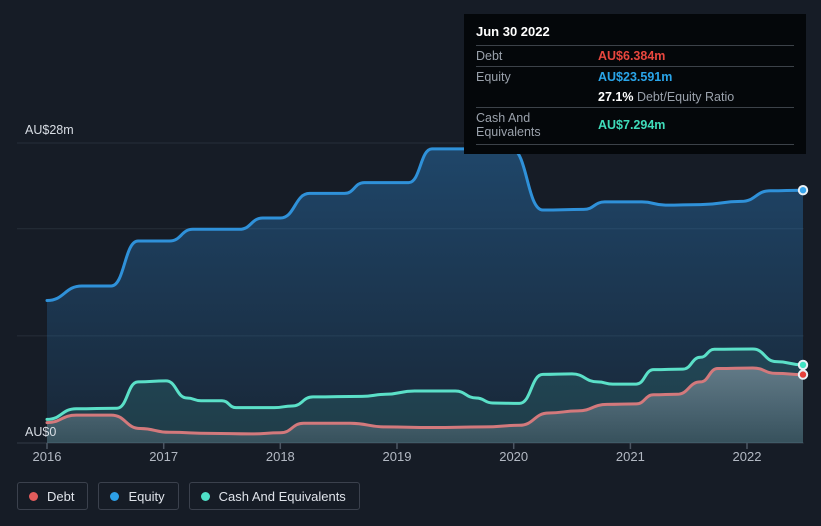 The image size is (821, 526). Describe the element at coordinates (282, 496) in the screenshot. I see `legend-label-cash: Cash And Equivalents` at that location.